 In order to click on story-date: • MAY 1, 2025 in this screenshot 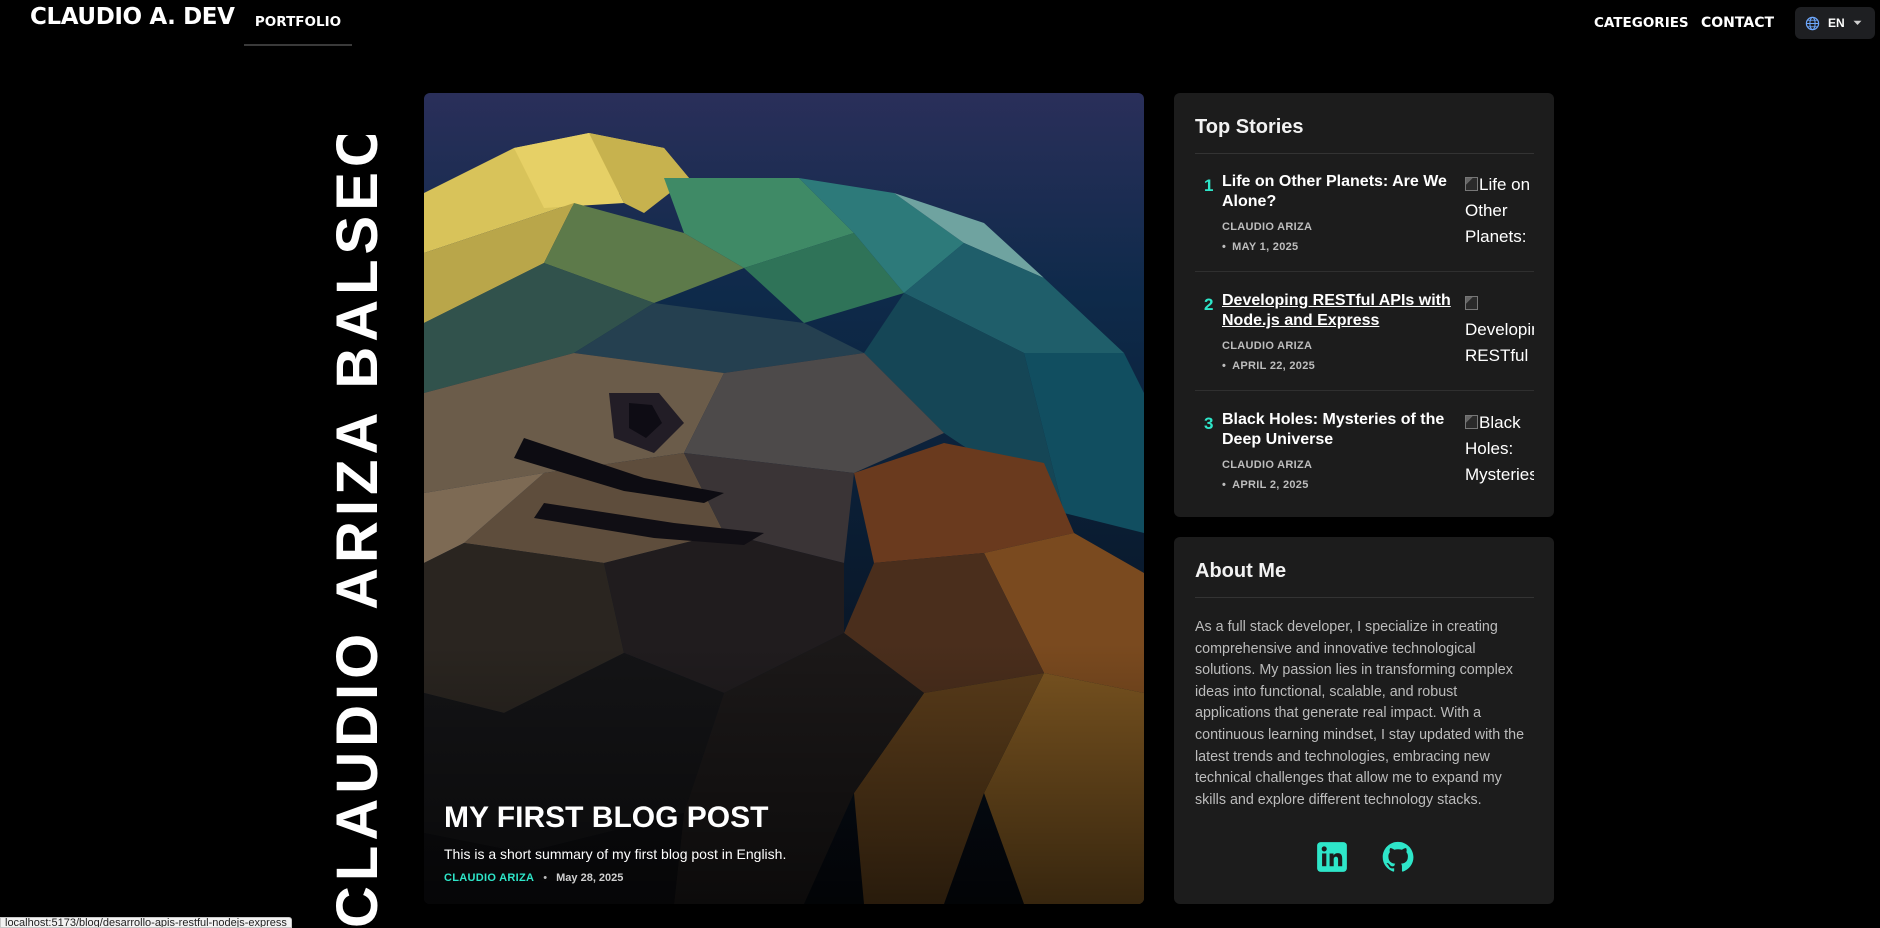, I will do `click(1260, 247)`.